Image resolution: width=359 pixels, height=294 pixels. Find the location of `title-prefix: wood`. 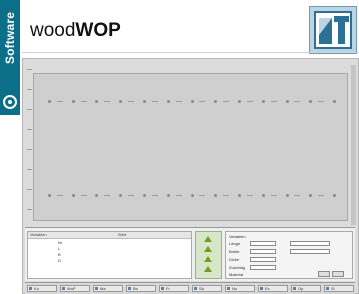

title-prefix: wood is located at coordinates (53, 30).